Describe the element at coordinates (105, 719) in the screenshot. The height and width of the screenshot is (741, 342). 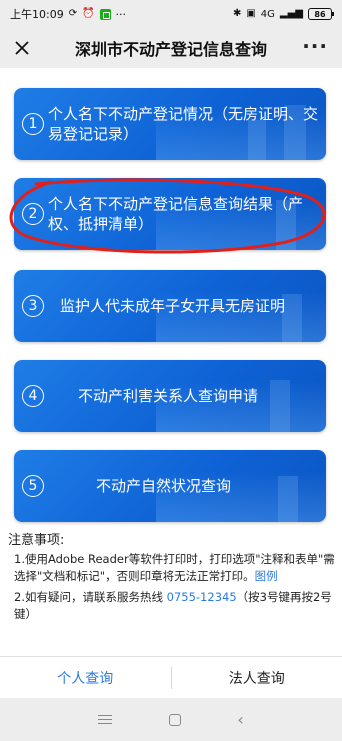
I see `menu-icon` at that location.